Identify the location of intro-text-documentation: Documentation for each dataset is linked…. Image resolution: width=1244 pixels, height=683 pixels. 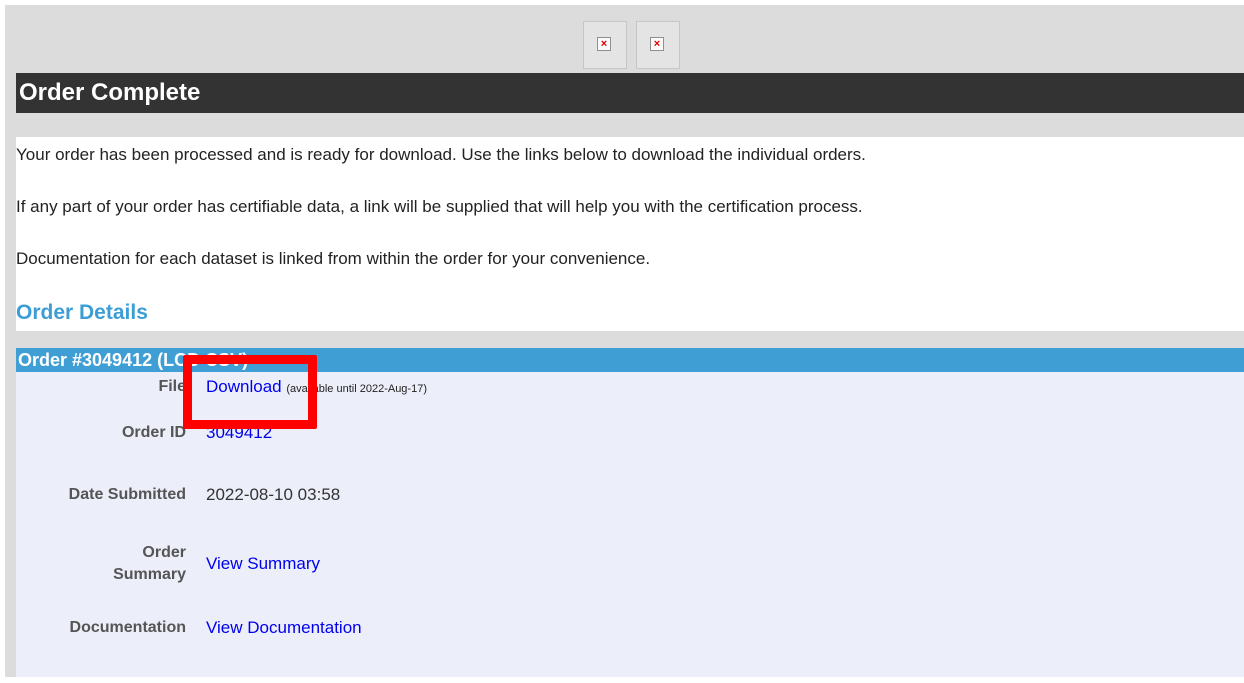
(333, 258).